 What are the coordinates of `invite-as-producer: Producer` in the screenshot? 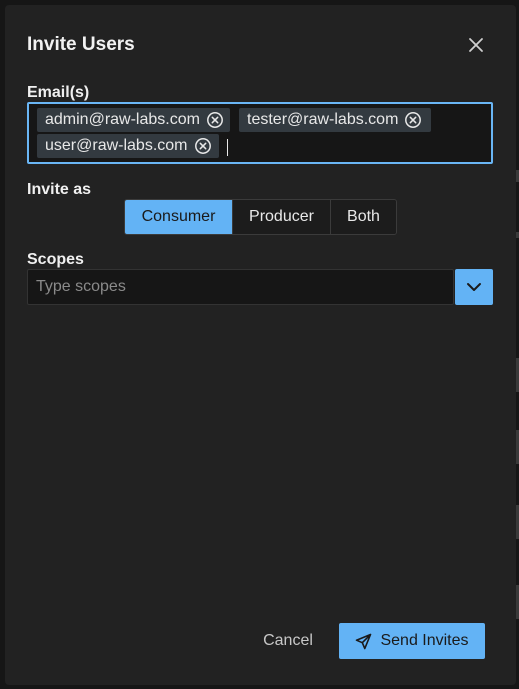 It's located at (281, 217).